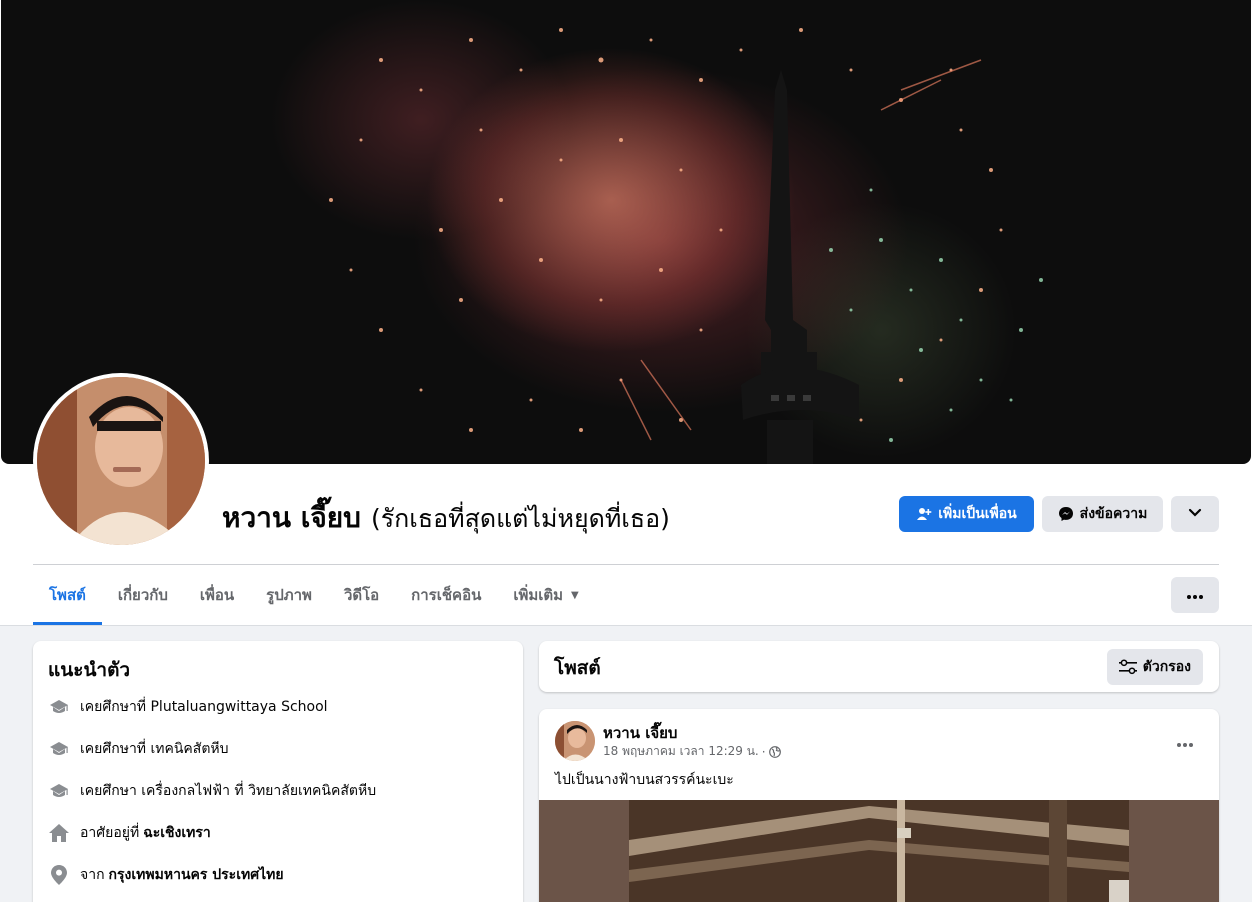 The image size is (1252, 902). I want to click on location-pin-icon, so click(59, 875).